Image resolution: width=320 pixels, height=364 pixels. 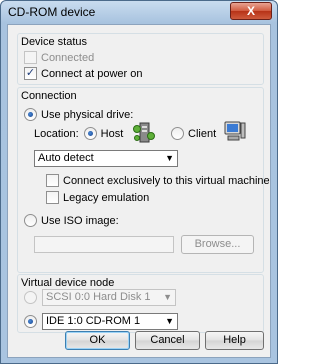 What do you see at coordinates (139, 12) in the screenshot?
I see `title-bar: CD-ROM device X` at bounding box center [139, 12].